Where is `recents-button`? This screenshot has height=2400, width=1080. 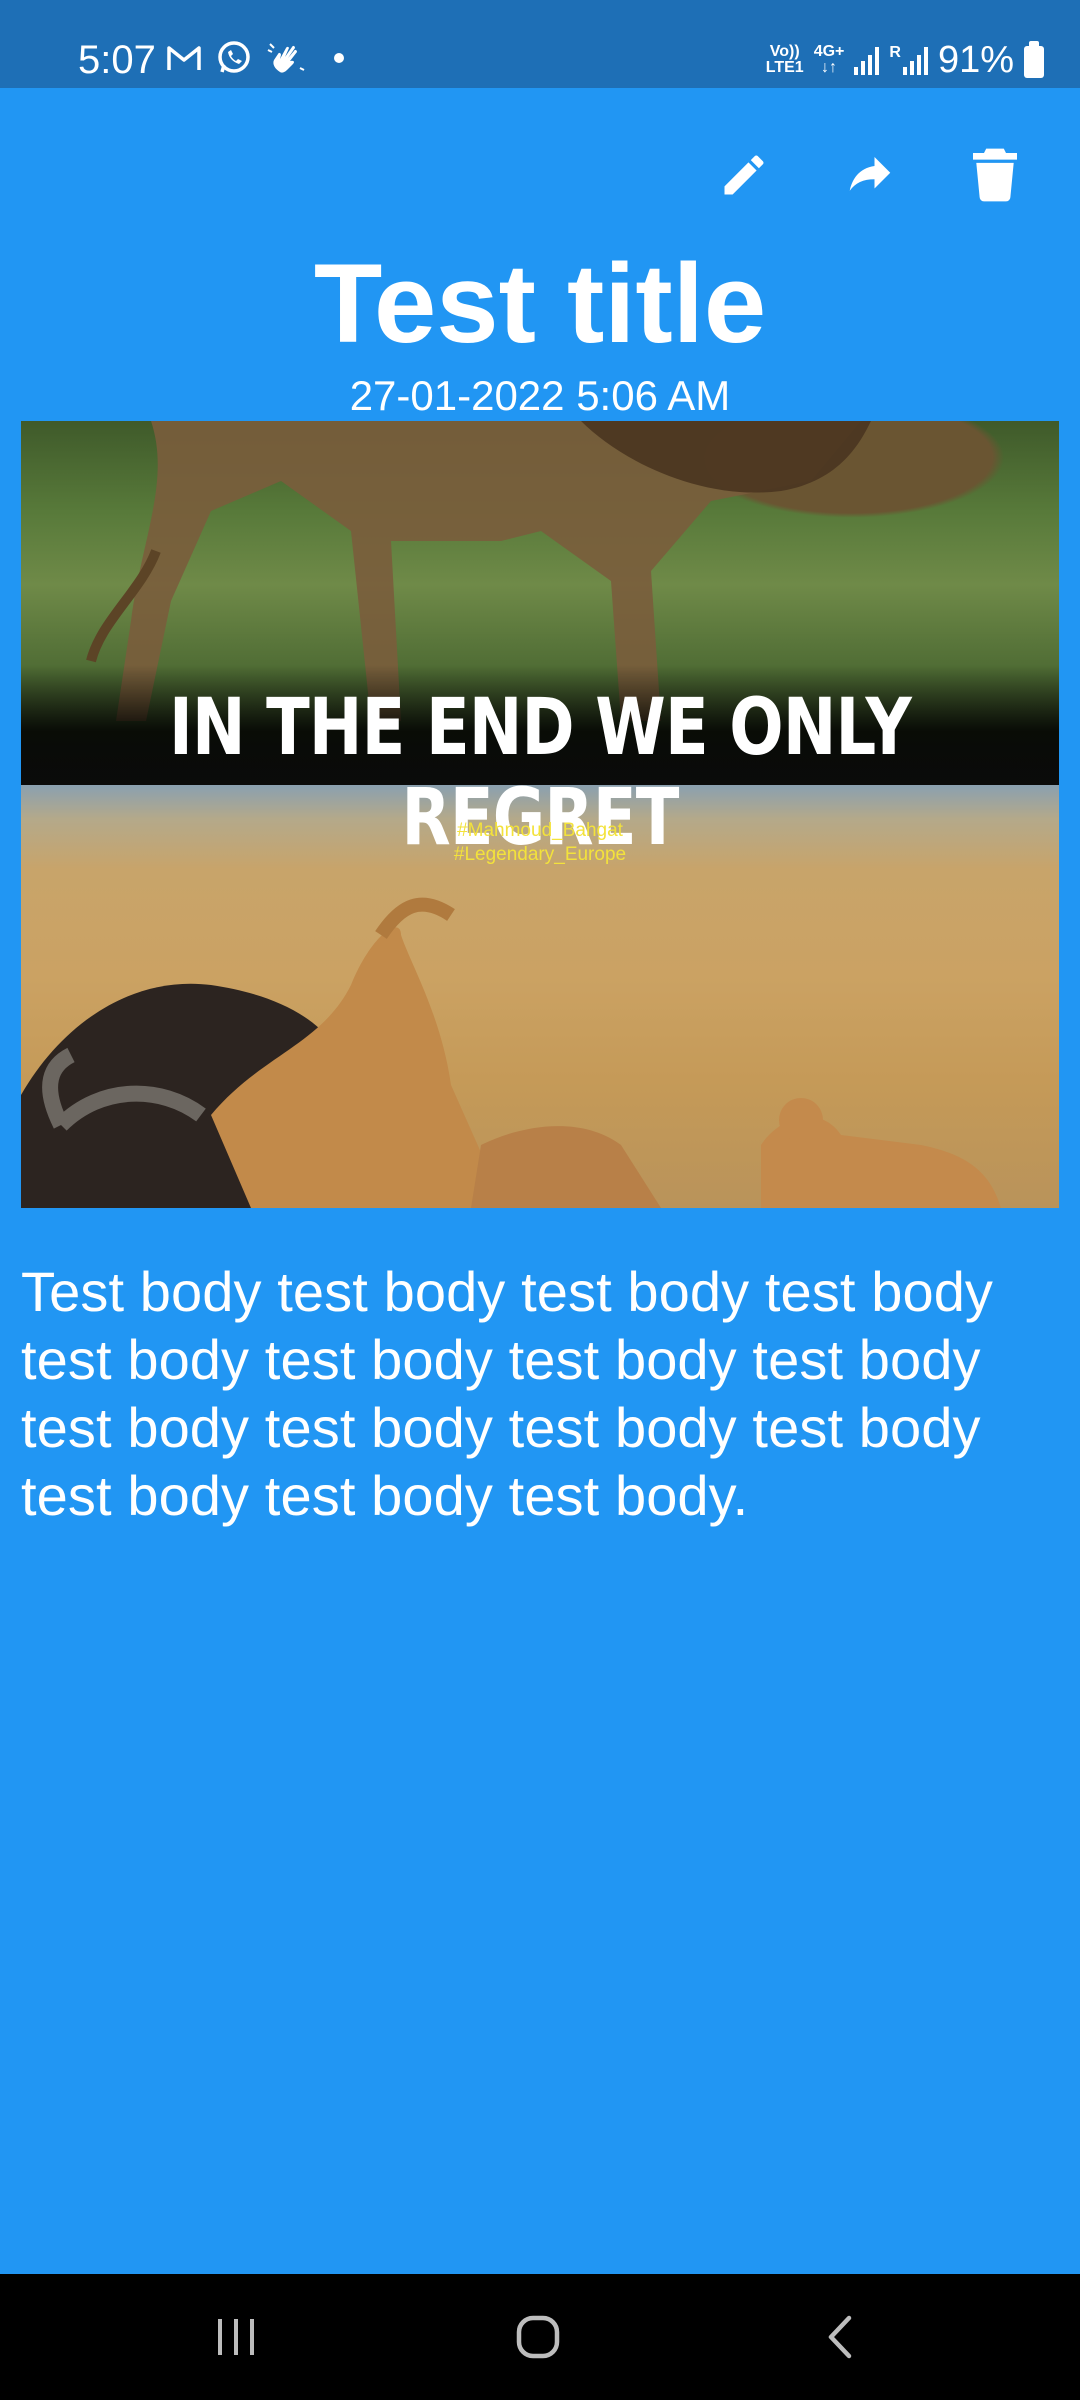 recents-button is located at coordinates (236, 2337).